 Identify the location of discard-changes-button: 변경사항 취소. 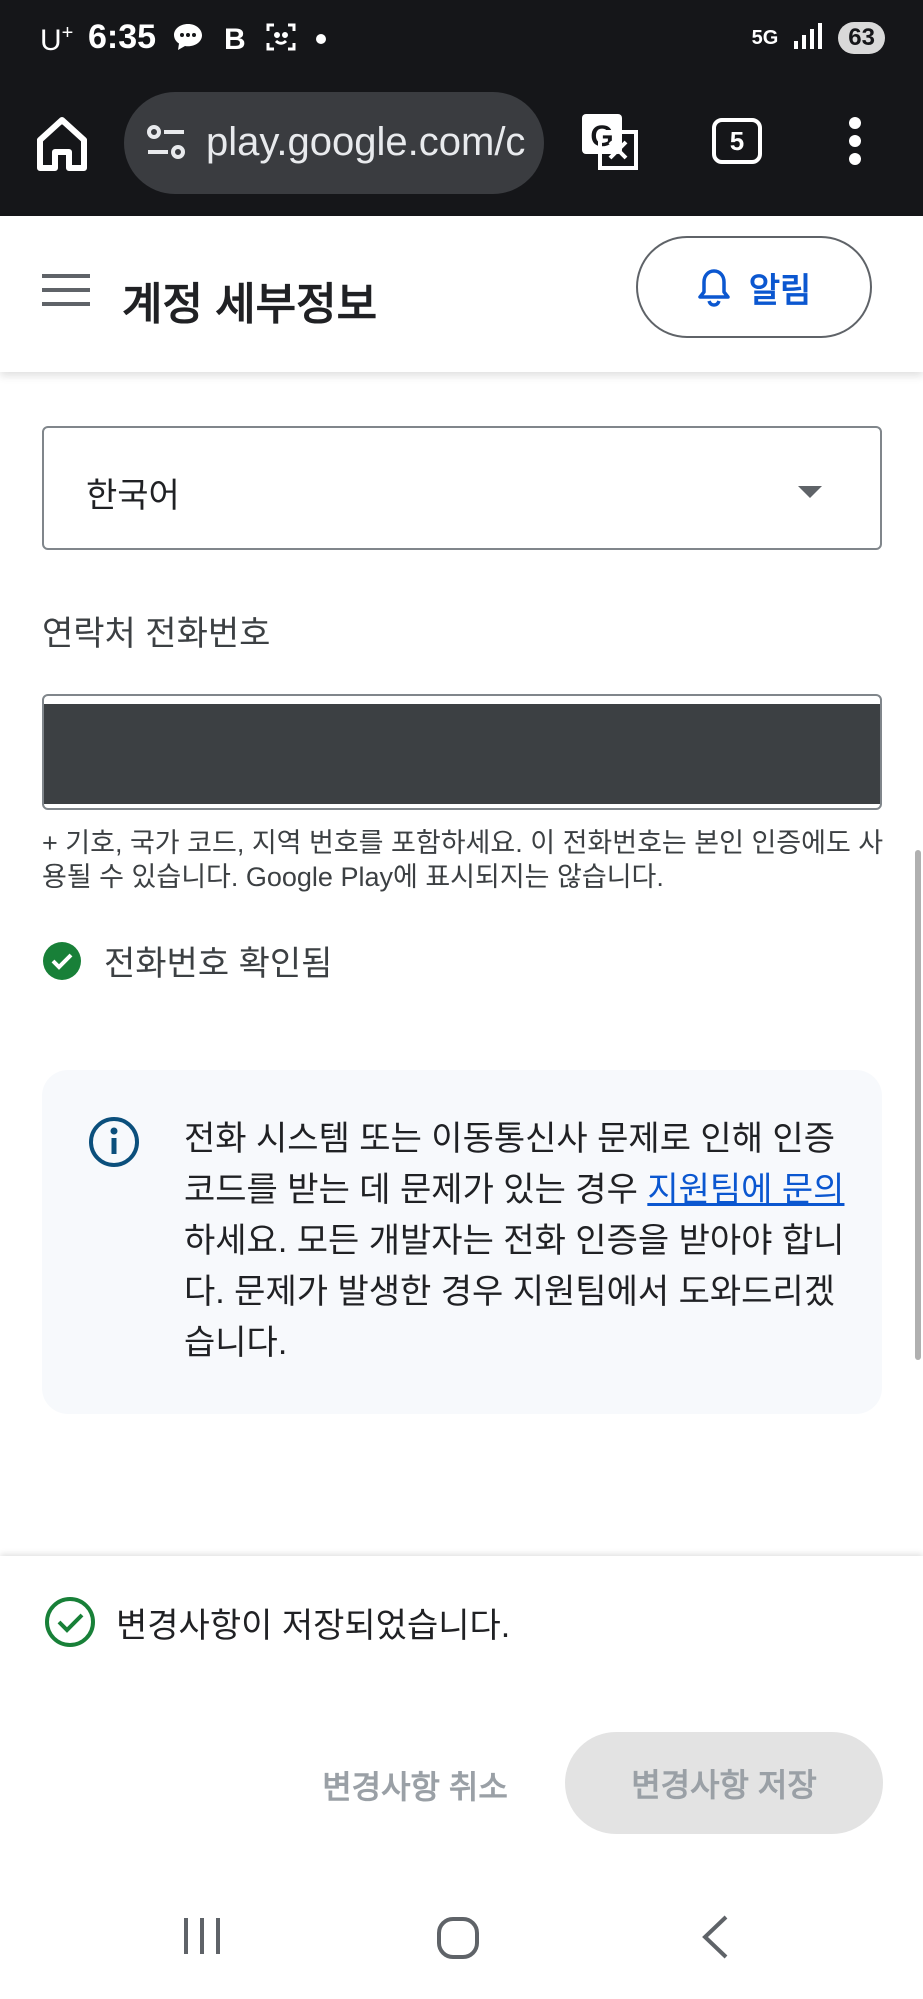
(415, 1785).